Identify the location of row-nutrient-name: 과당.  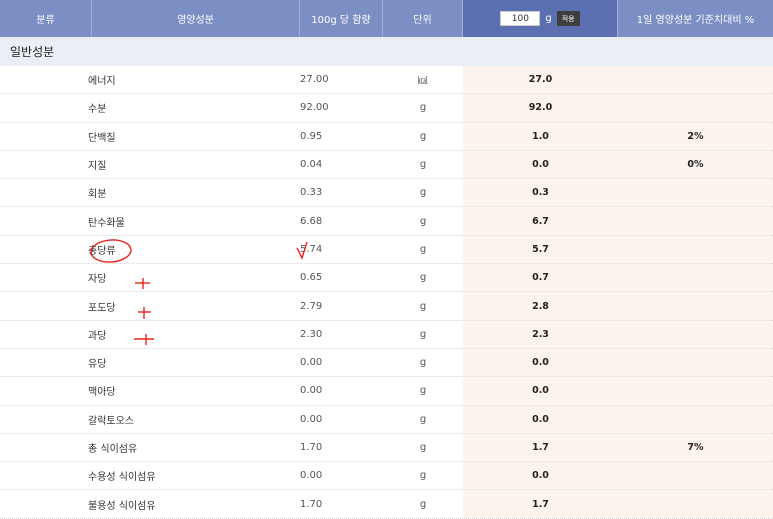
(97, 336).